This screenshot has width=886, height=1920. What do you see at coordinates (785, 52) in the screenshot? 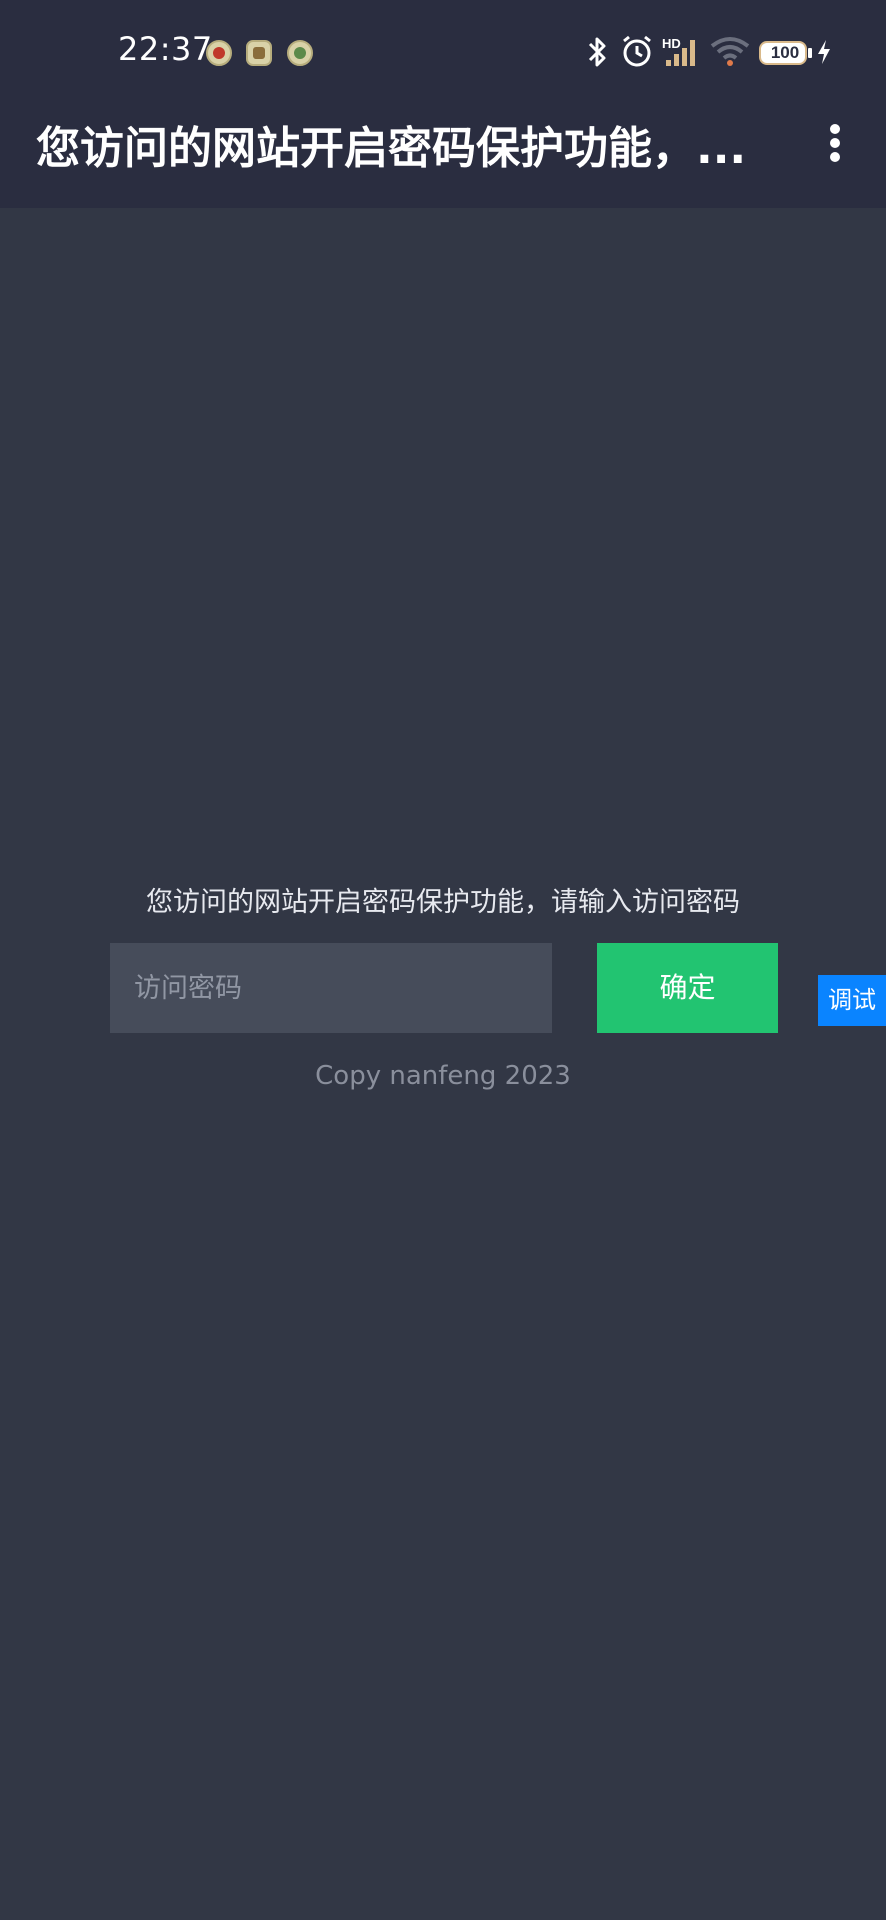
I see `battery-level: 100` at bounding box center [785, 52].